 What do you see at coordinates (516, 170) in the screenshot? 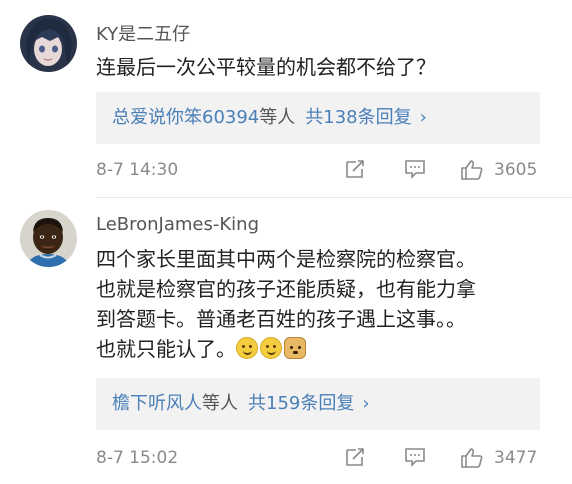
I see `like-count: 3605` at bounding box center [516, 170].